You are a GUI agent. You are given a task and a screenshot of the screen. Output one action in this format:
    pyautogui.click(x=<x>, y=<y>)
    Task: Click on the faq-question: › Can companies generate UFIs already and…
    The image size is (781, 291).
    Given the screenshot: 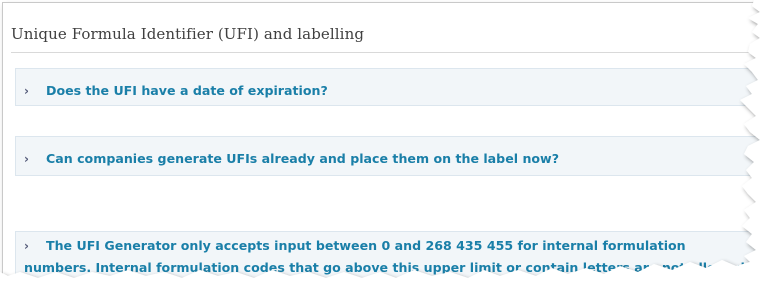 What is the action you would take?
    pyautogui.click(x=388, y=159)
    